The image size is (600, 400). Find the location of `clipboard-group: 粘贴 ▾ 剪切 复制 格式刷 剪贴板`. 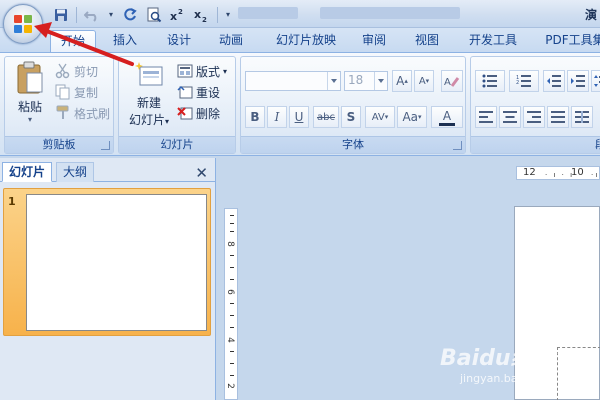

clipboard-group: 粘贴 ▾ 剪切 复制 格式刷 剪贴板 is located at coordinates (59, 105).